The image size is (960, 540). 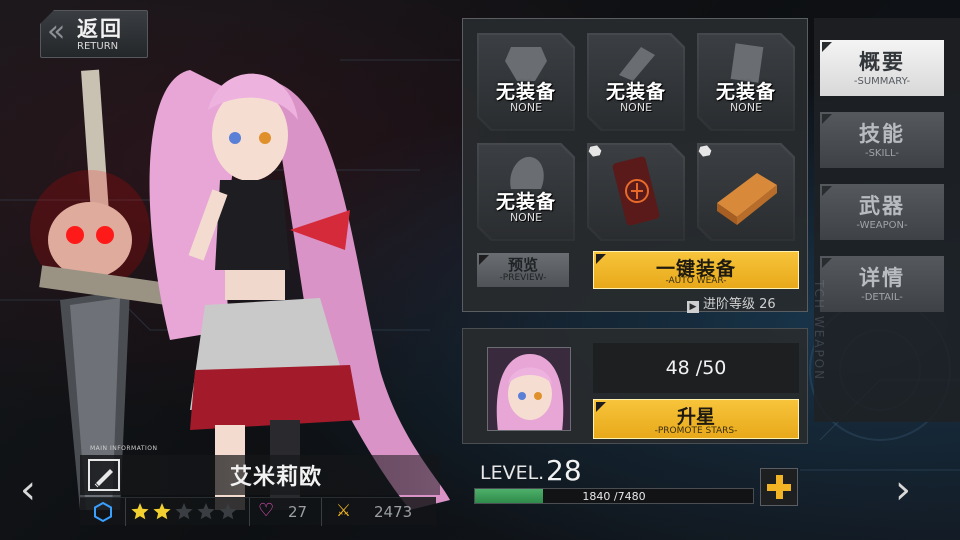 I want to click on xp-bar: 1840 /7480, so click(x=614, y=496).